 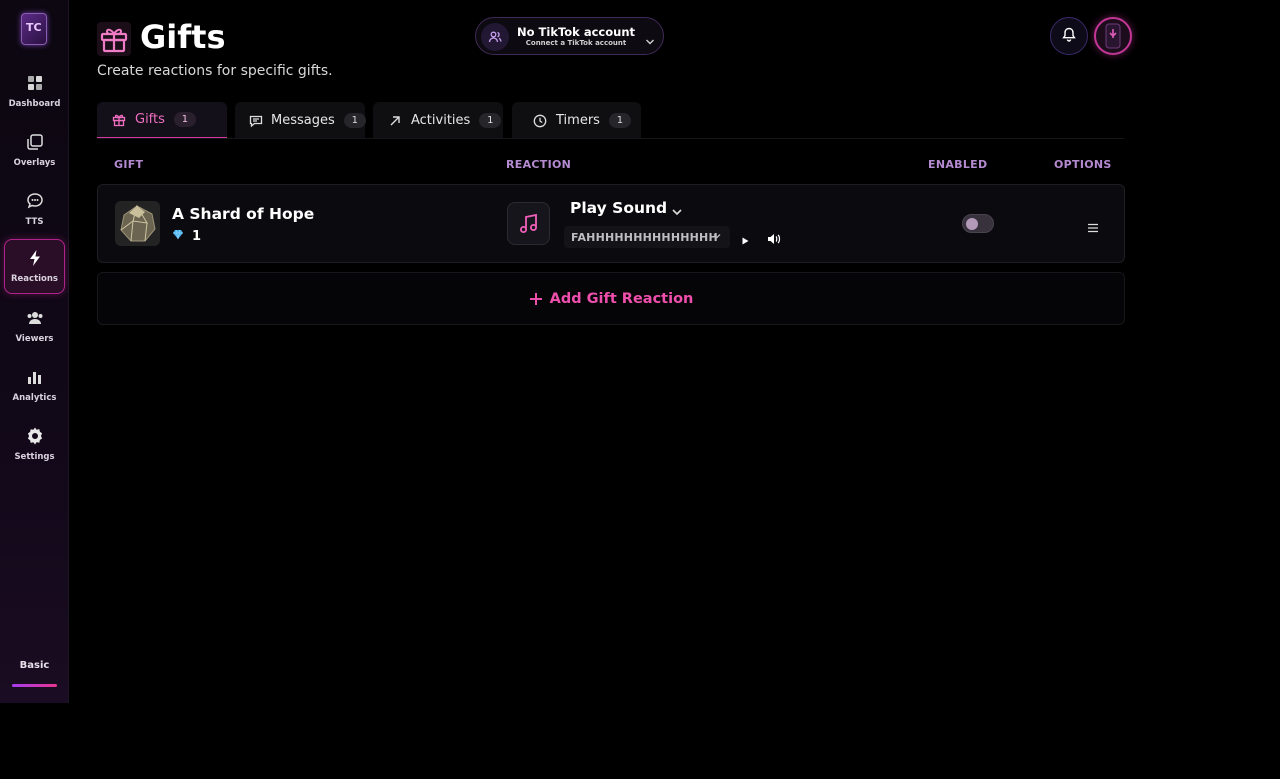 I want to click on tab-label: Timers, so click(x=578, y=120).